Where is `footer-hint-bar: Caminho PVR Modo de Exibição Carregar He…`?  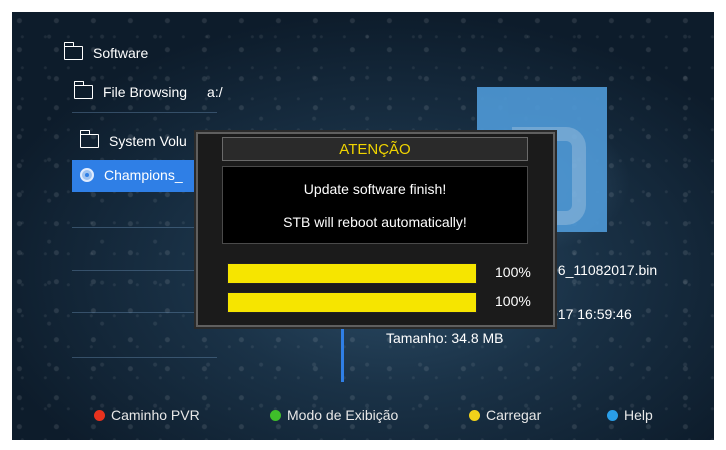
footer-hint-bar: Caminho PVR Modo de Exibição Carregar He… is located at coordinates (363, 419).